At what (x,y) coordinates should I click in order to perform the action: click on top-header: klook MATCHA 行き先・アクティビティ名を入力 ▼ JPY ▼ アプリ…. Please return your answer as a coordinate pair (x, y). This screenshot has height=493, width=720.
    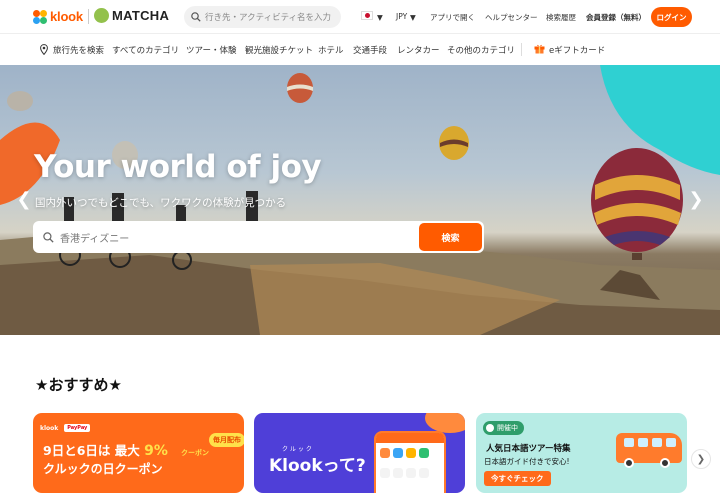
    Looking at the image, I should click on (360, 17).